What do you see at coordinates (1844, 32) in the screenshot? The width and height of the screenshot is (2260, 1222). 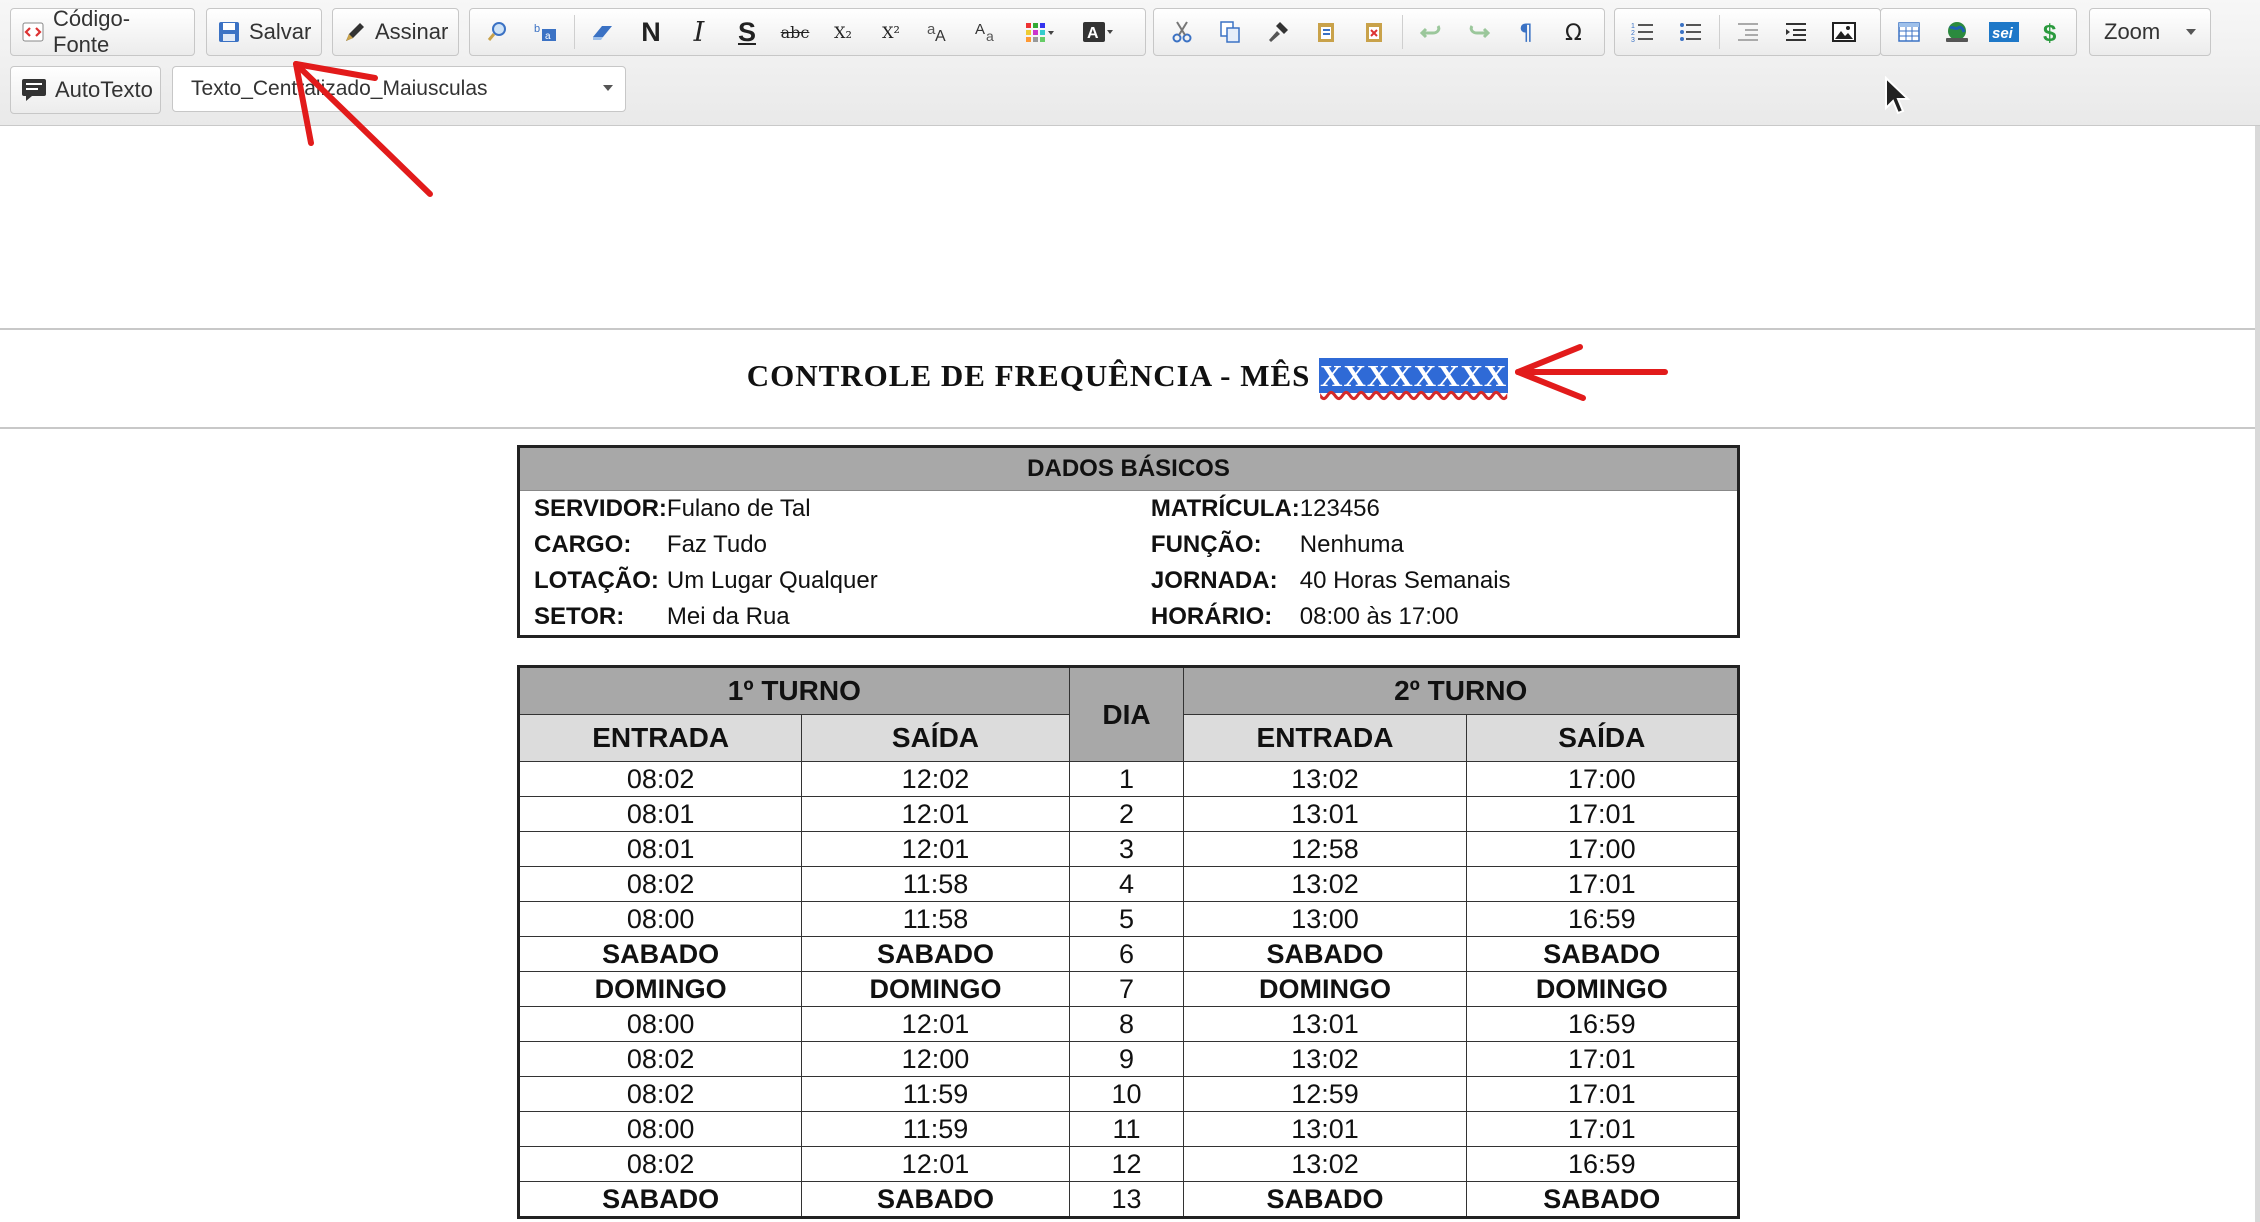 I see `image-button` at bounding box center [1844, 32].